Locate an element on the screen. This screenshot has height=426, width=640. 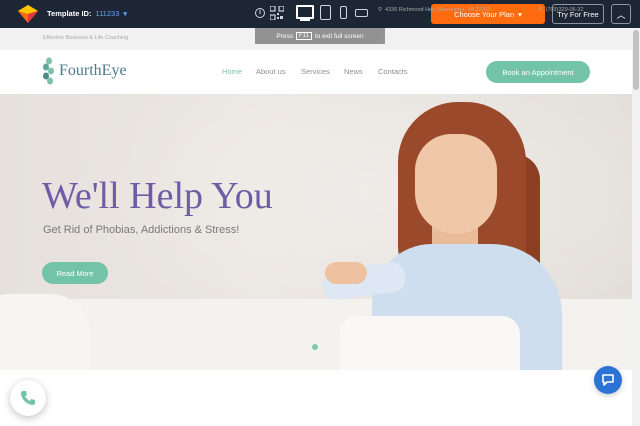
phone-number: ✆ (703)329-06-32 is located at coordinates (561, 10).